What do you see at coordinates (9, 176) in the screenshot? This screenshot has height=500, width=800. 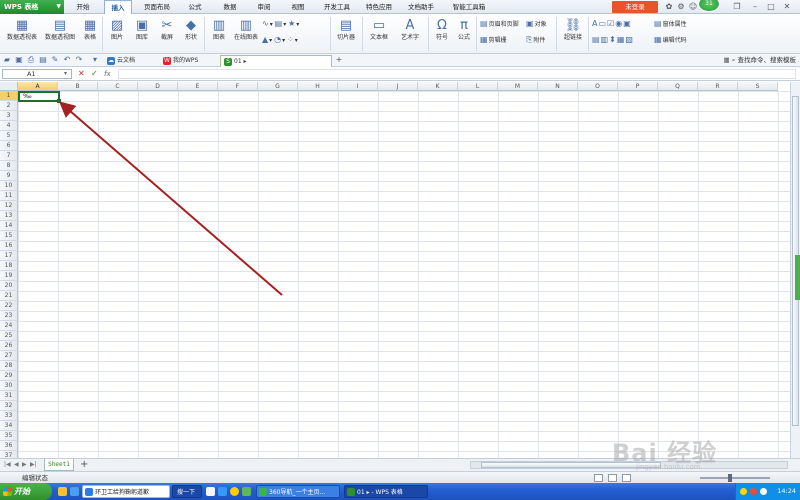 I see `row-header: 9` at bounding box center [9, 176].